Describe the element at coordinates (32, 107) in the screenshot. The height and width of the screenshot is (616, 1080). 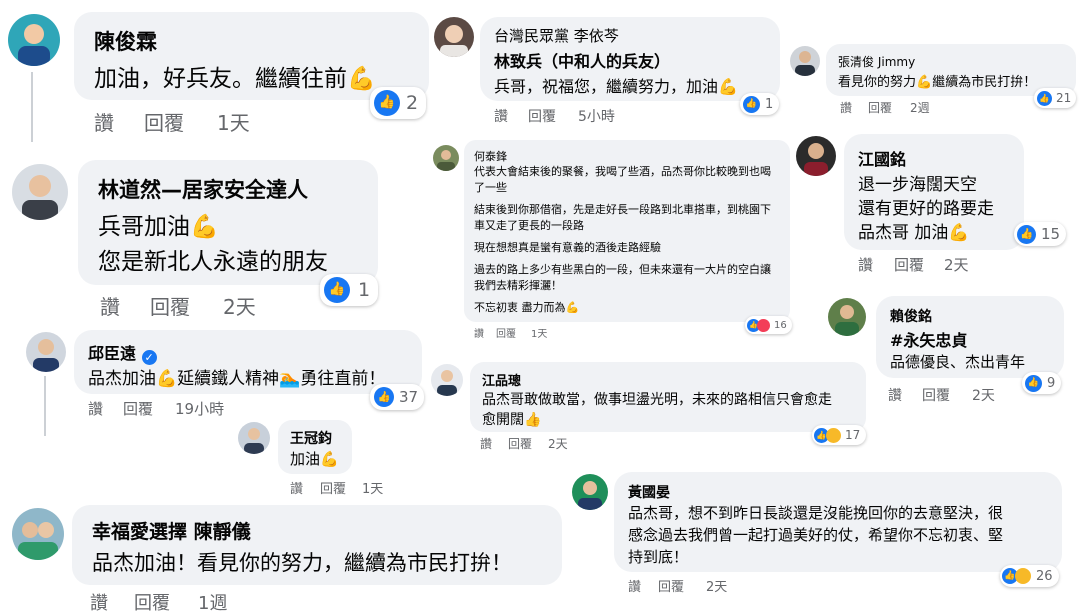
I see `thread-line` at that location.